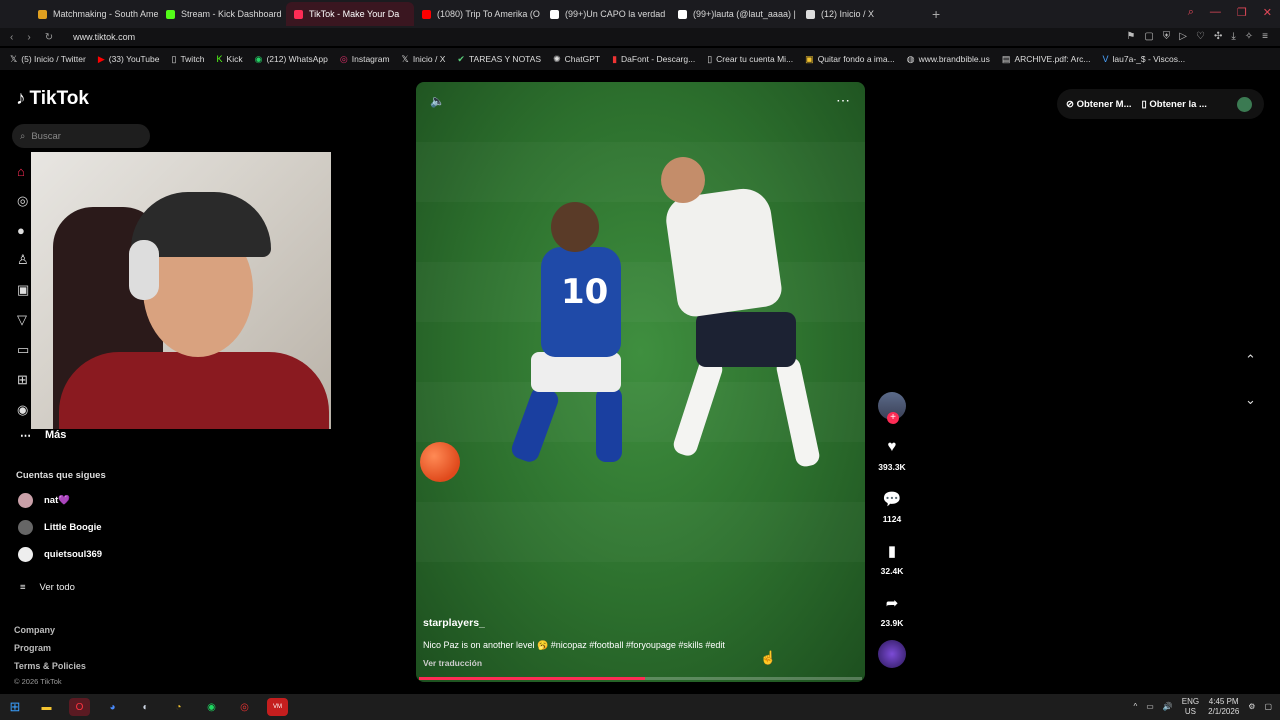 The width and height of the screenshot is (1280, 720). I want to click on follow-plus-icon: +, so click(893, 418).